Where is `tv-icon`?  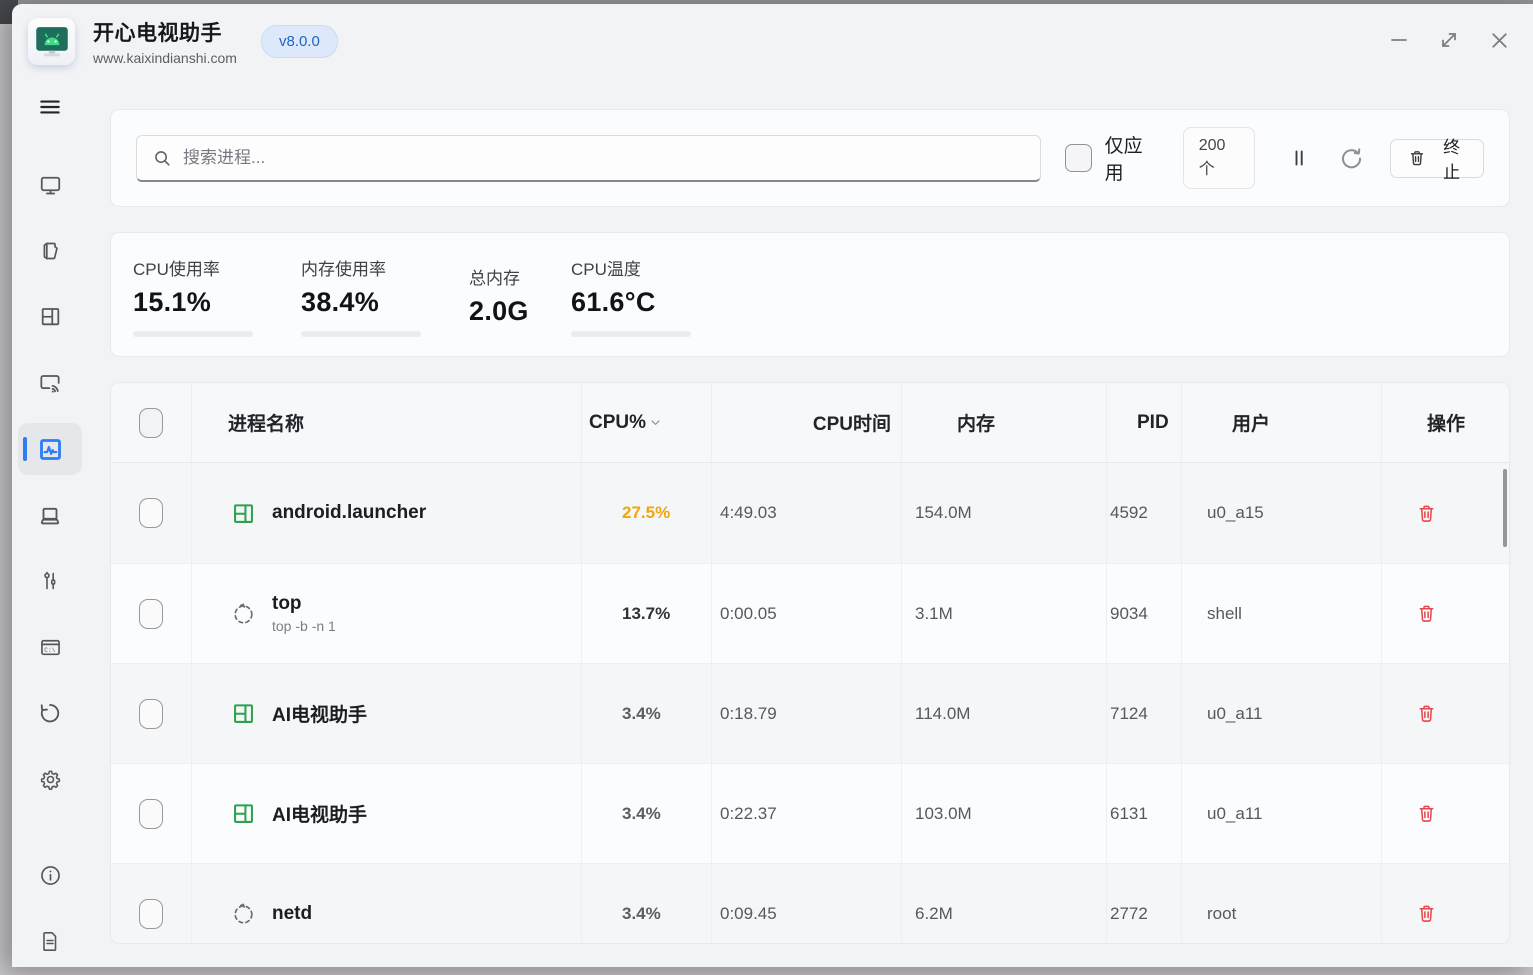 tv-icon is located at coordinates (50, 184).